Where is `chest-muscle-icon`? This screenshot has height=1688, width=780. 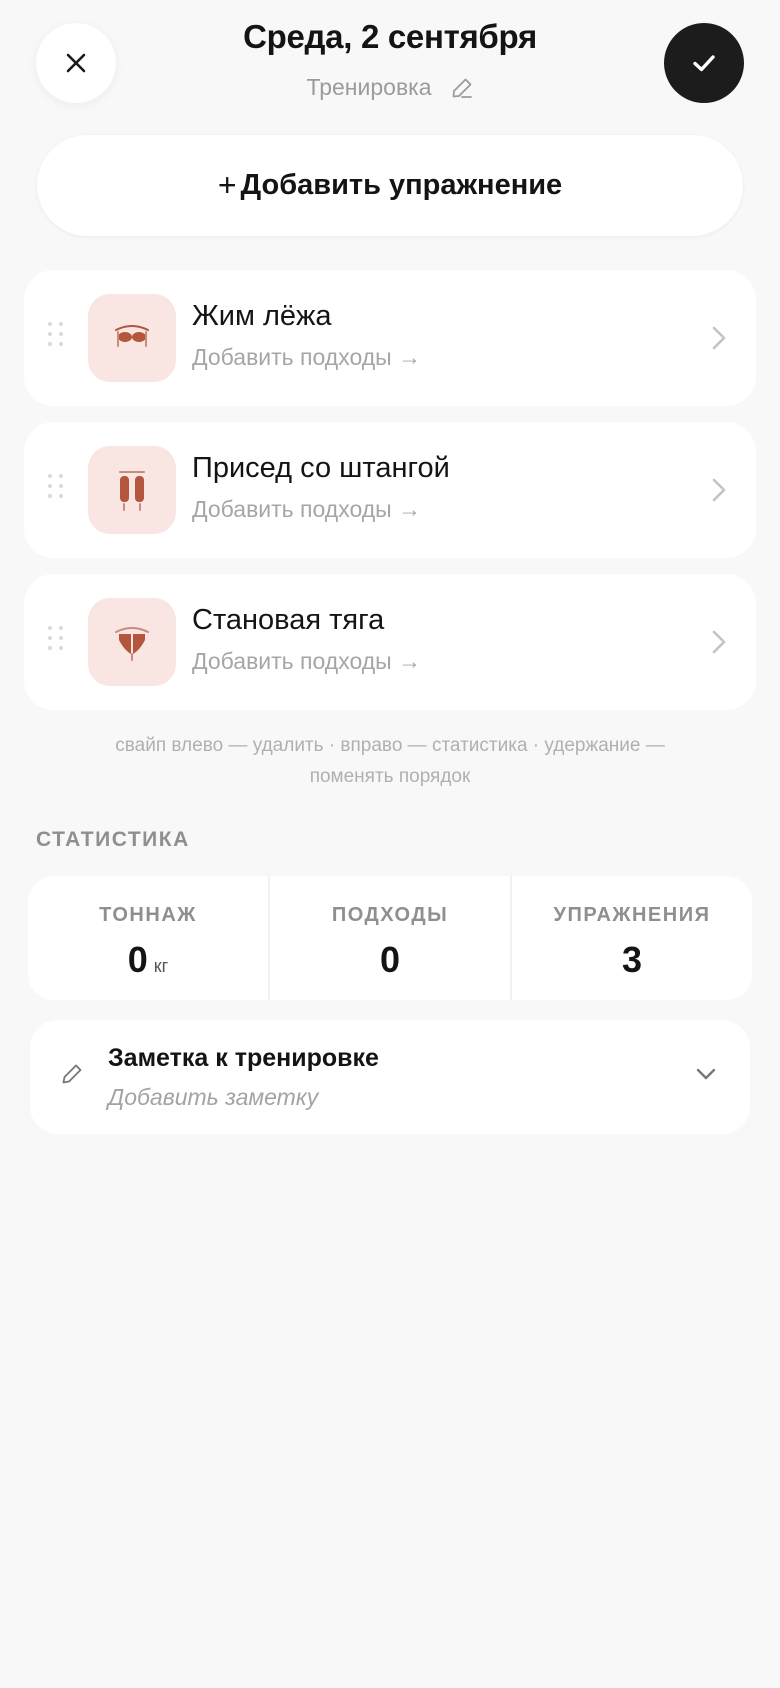 chest-muscle-icon is located at coordinates (132, 336).